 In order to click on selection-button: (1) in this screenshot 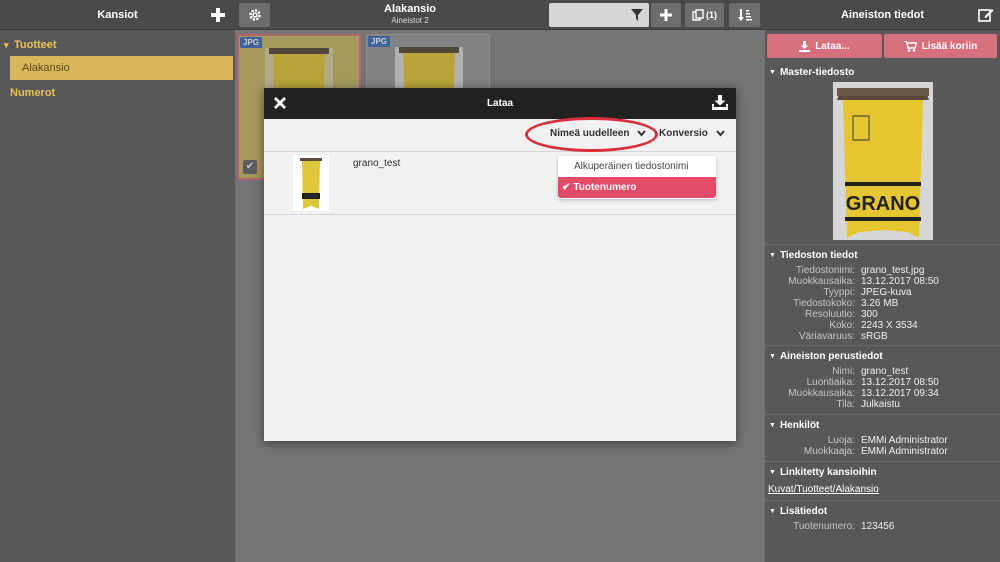, I will do `click(704, 15)`.